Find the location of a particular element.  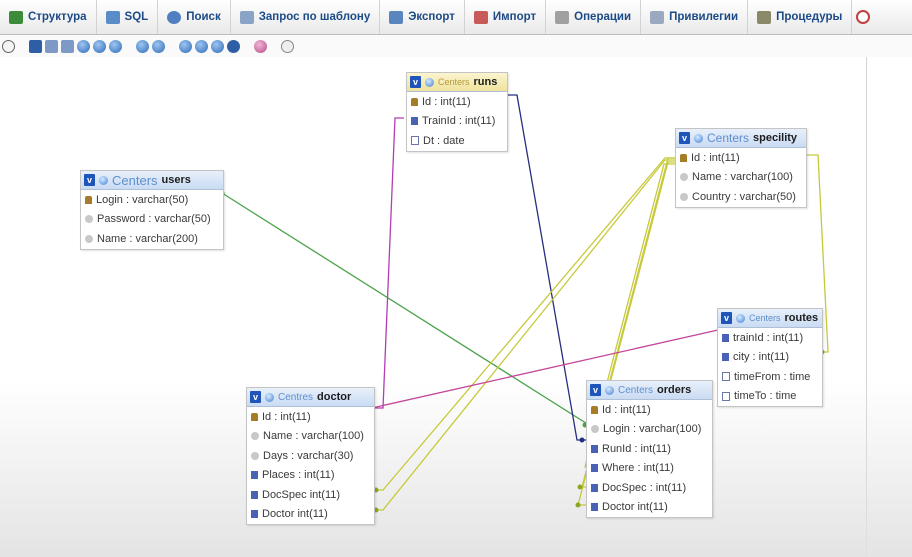

field-row: Dt : date is located at coordinates (457, 141).